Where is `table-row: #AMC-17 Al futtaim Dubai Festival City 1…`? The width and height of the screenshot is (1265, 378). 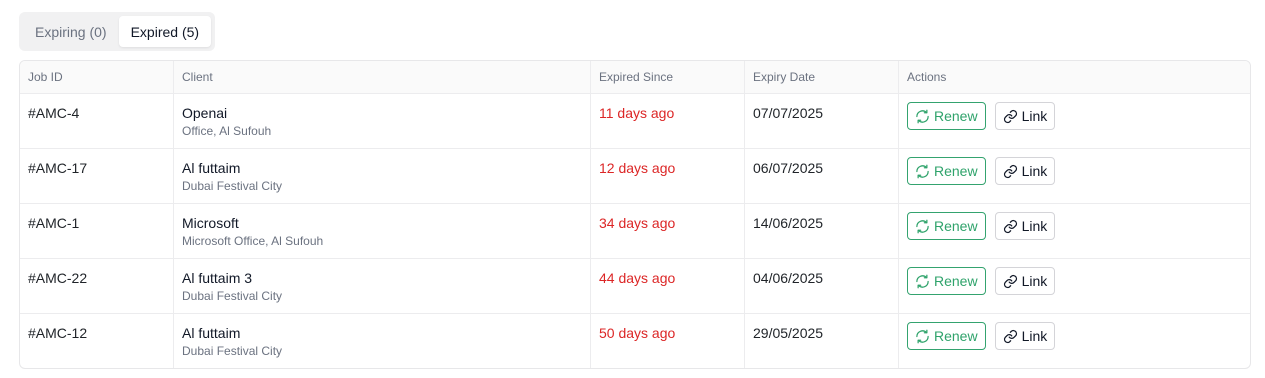 table-row: #AMC-17 Al futtaim Dubai Festival City 1… is located at coordinates (635, 176).